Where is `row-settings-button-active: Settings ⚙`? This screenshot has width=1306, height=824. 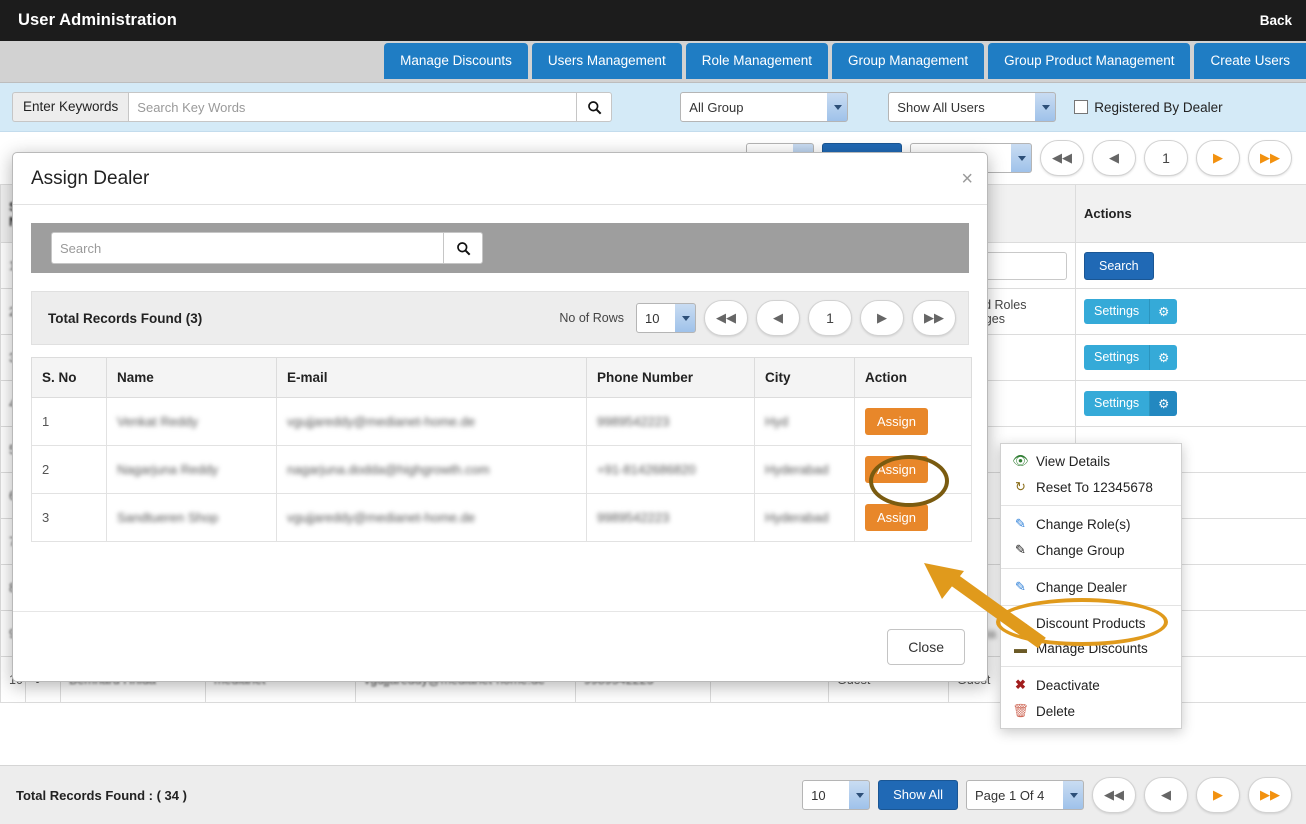 row-settings-button-active: Settings ⚙ is located at coordinates (1131, 403).